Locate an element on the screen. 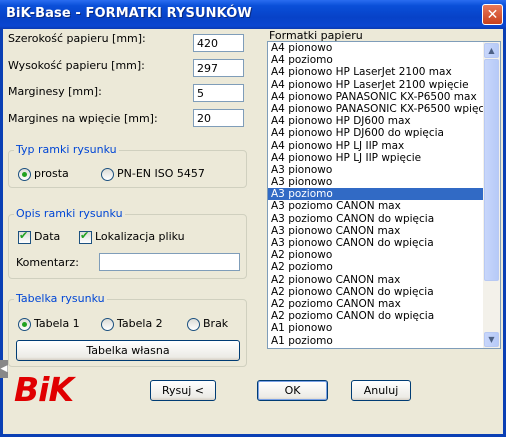 This screenshot has height=437, width=506. binding-margin-input is located at coordinates (218, 118).